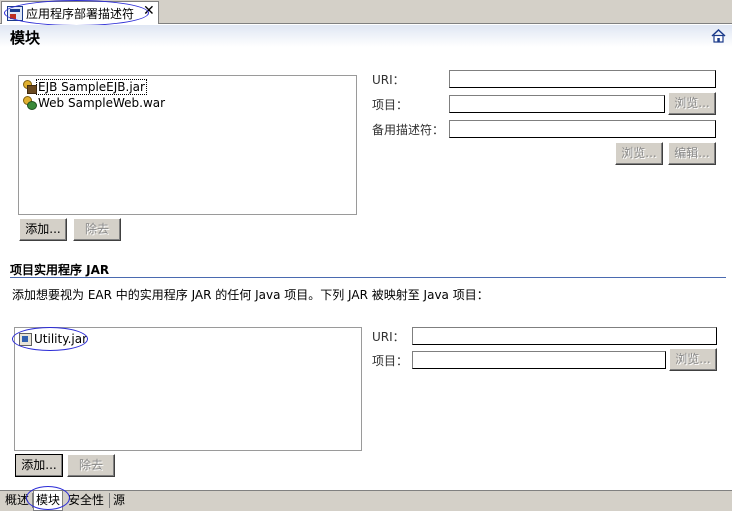 The image size is (732, 511). I want to click on page-header, so click(366, 36).